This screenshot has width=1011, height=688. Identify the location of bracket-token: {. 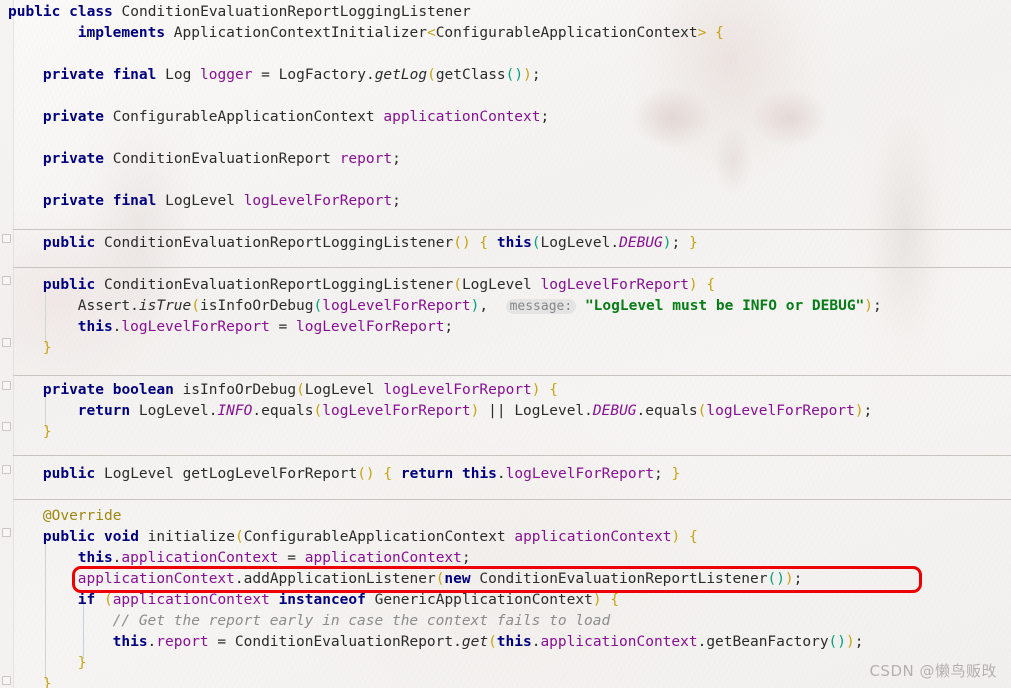
(711, 285).